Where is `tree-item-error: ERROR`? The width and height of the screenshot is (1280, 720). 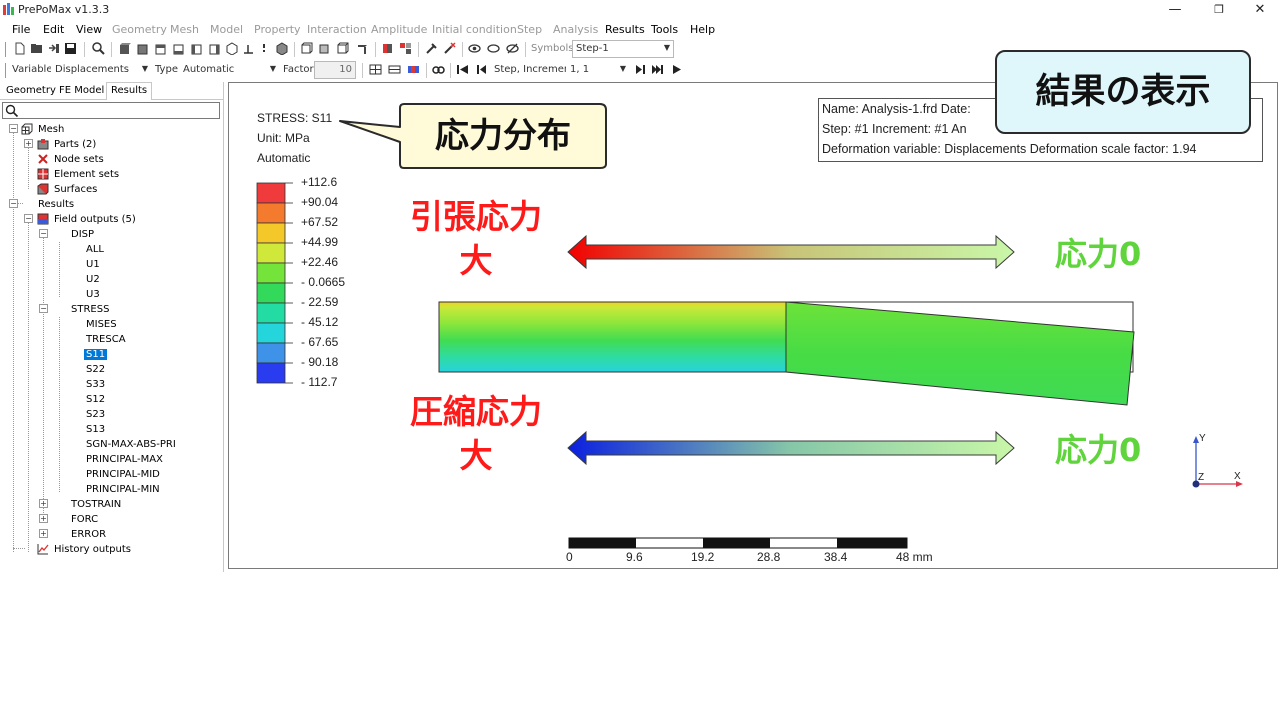
tree-item-error: ERROR is located at coordinates (88, 534).